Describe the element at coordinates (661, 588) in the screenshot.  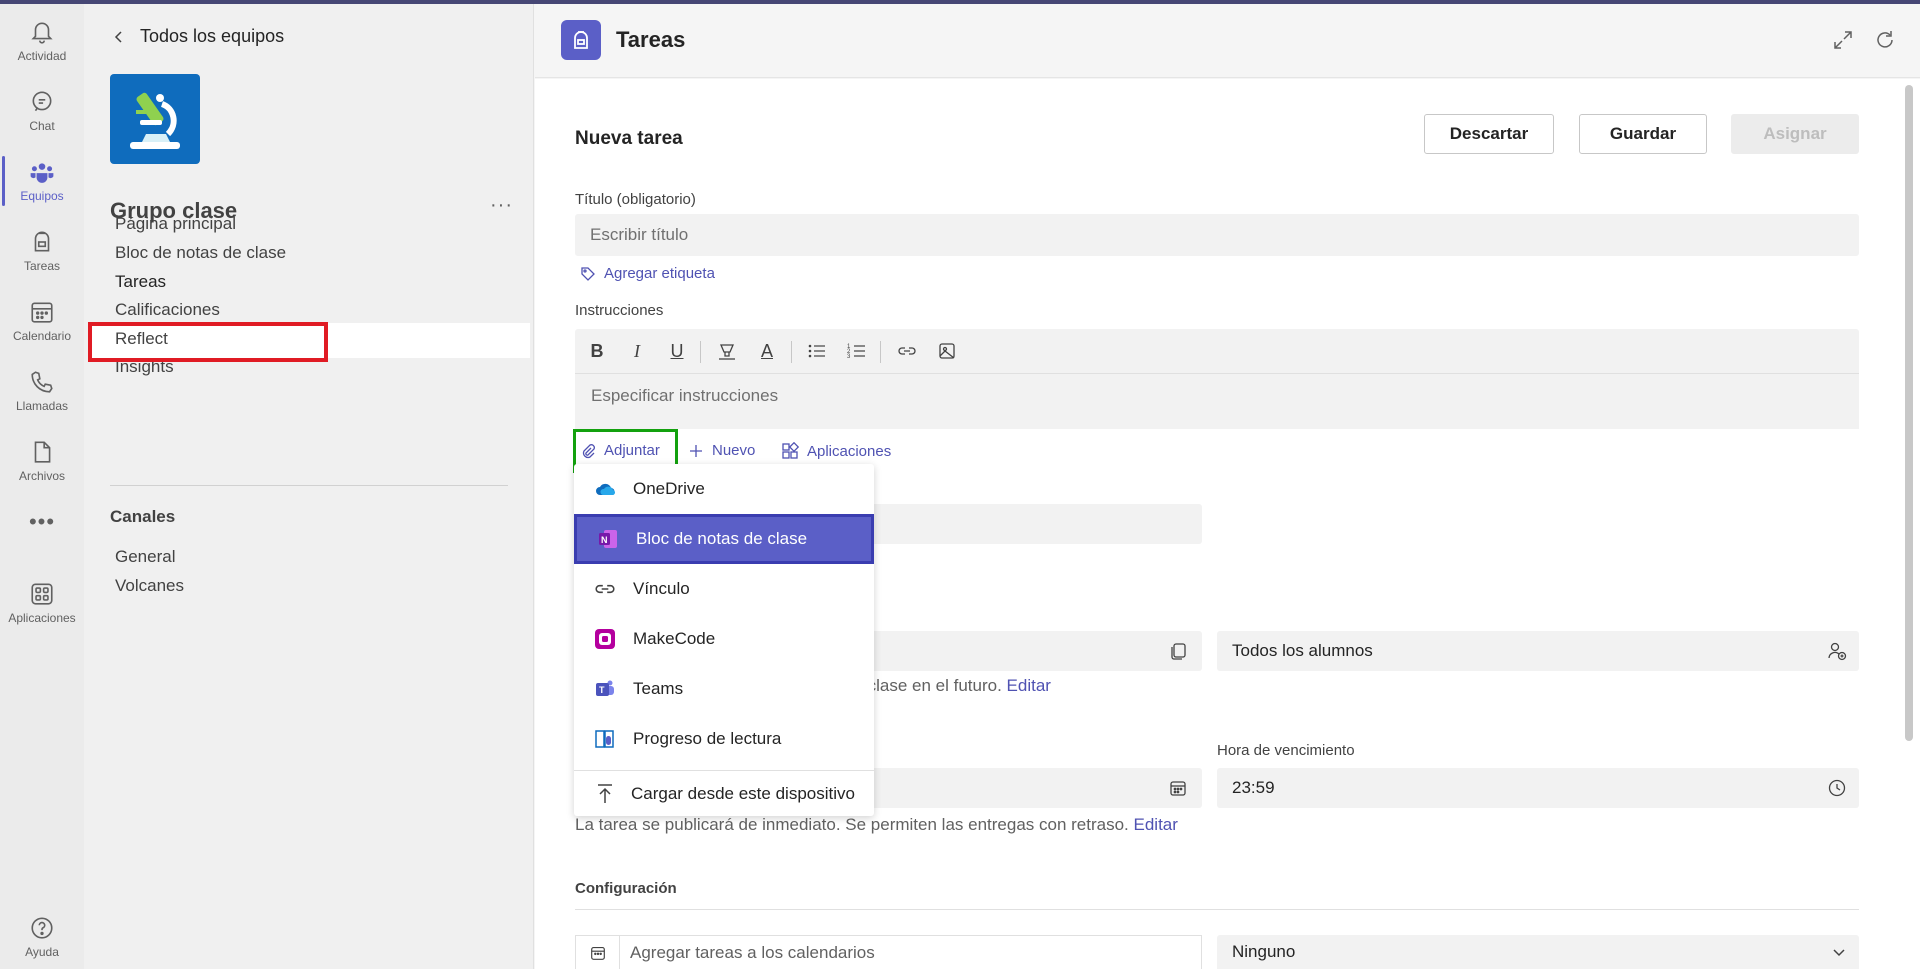
I see `menu-item-label: Vínculo` at that location.